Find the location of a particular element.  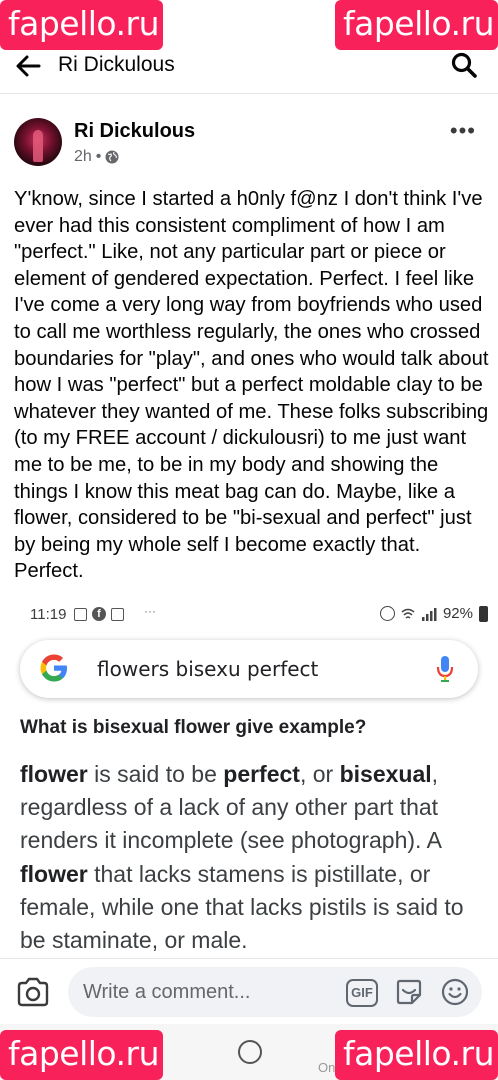

watermark-bottom-left: fapello.ru is located at coordinates (81, 1055).